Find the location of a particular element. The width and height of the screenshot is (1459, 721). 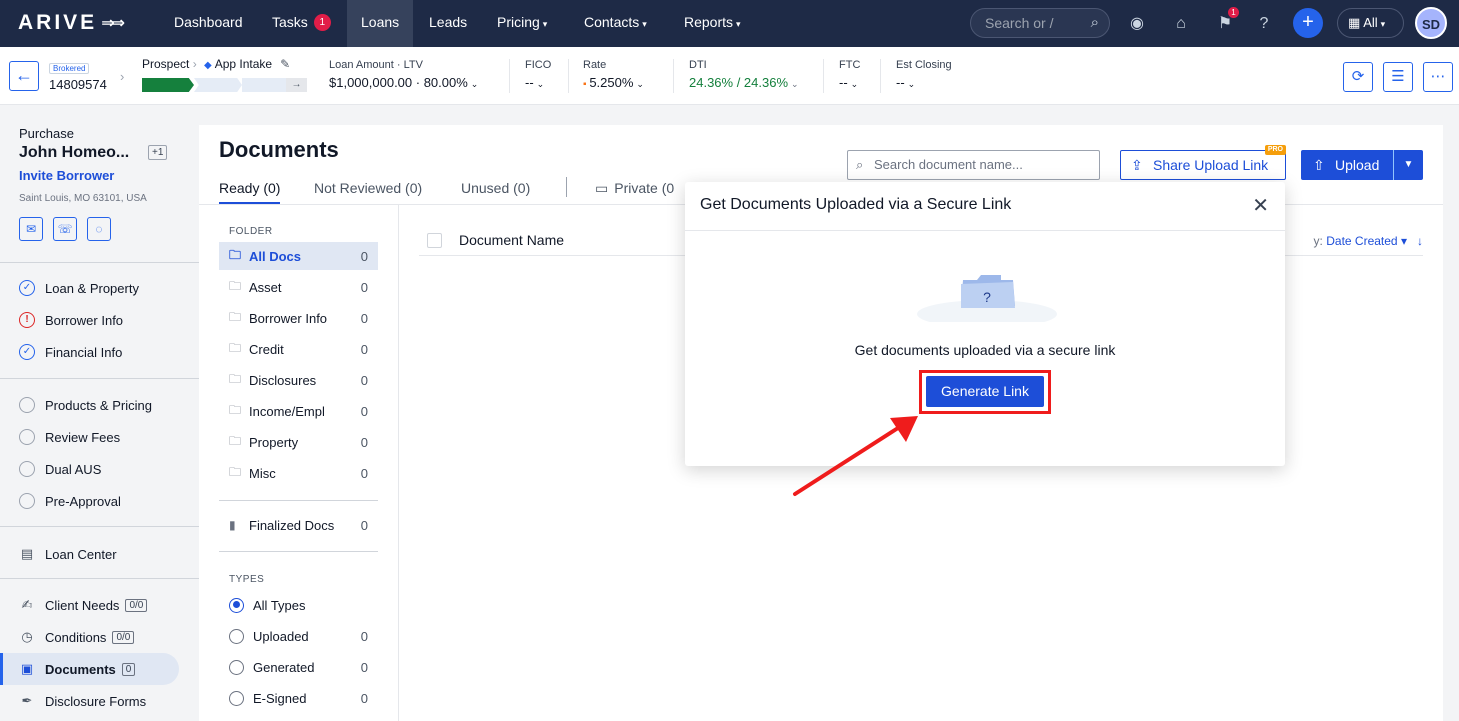

invite-borrower-link: Invite Borrower is located at coordinates (66, 175).